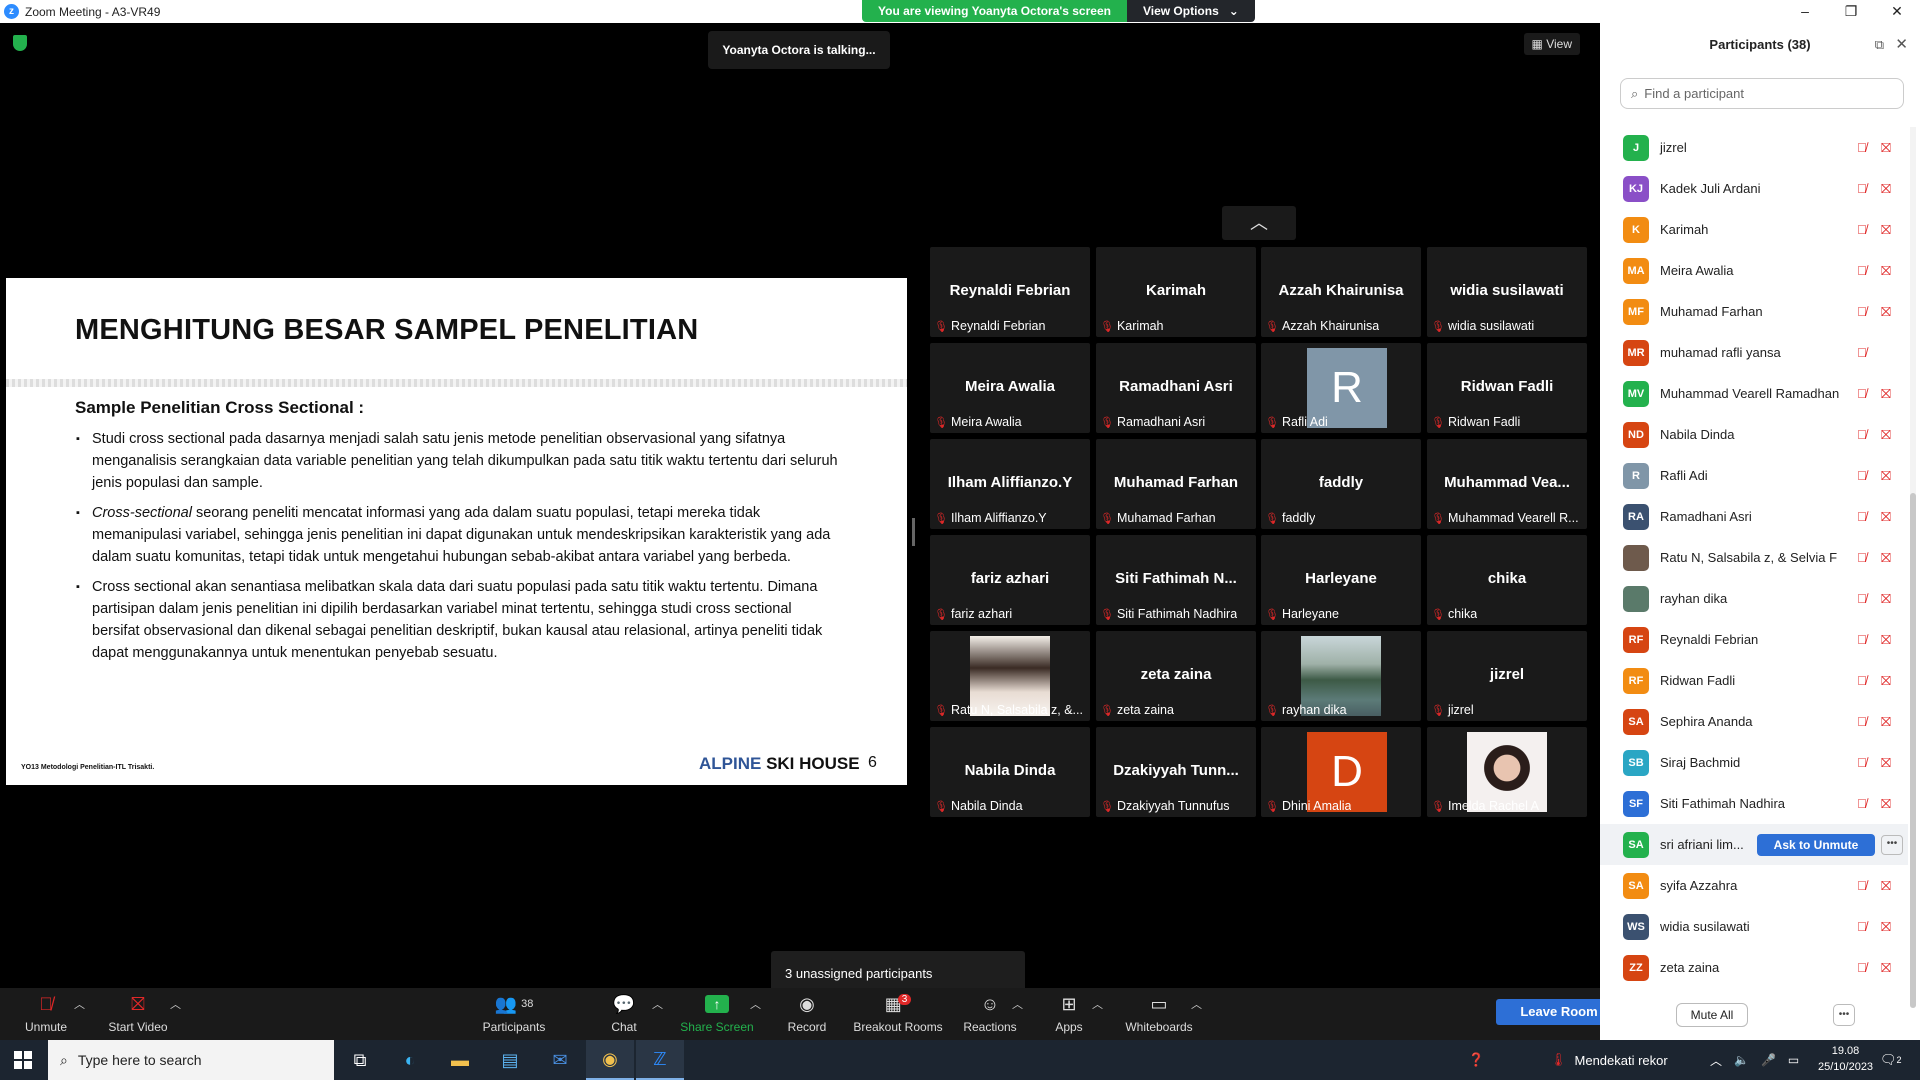 The height and width of the screenshot is (1080, 1920). I want to click on participant-row: RA Ramadhani Asri 🎙̸ ⛝, so click(1754, 516).